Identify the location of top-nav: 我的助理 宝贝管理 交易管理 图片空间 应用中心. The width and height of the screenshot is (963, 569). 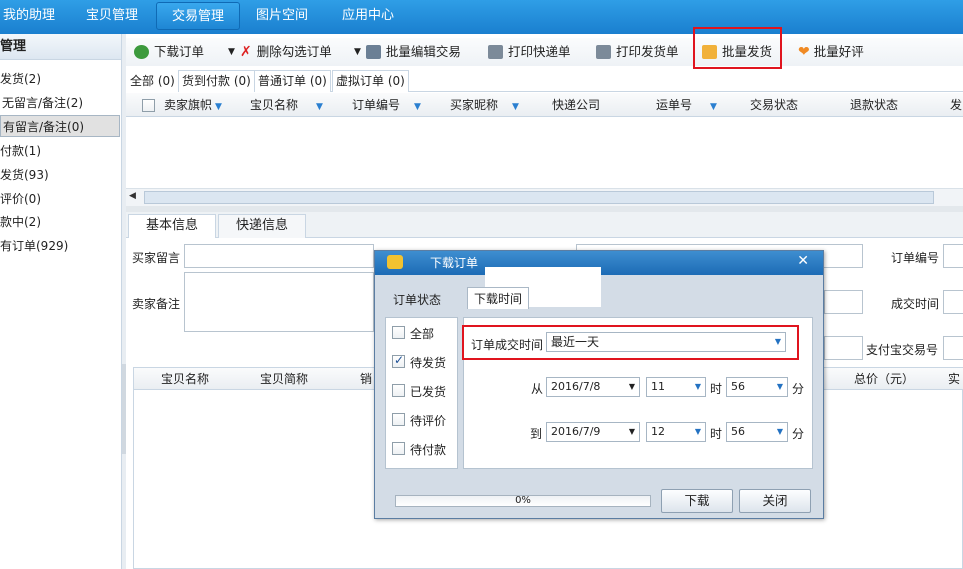
(481, 17).